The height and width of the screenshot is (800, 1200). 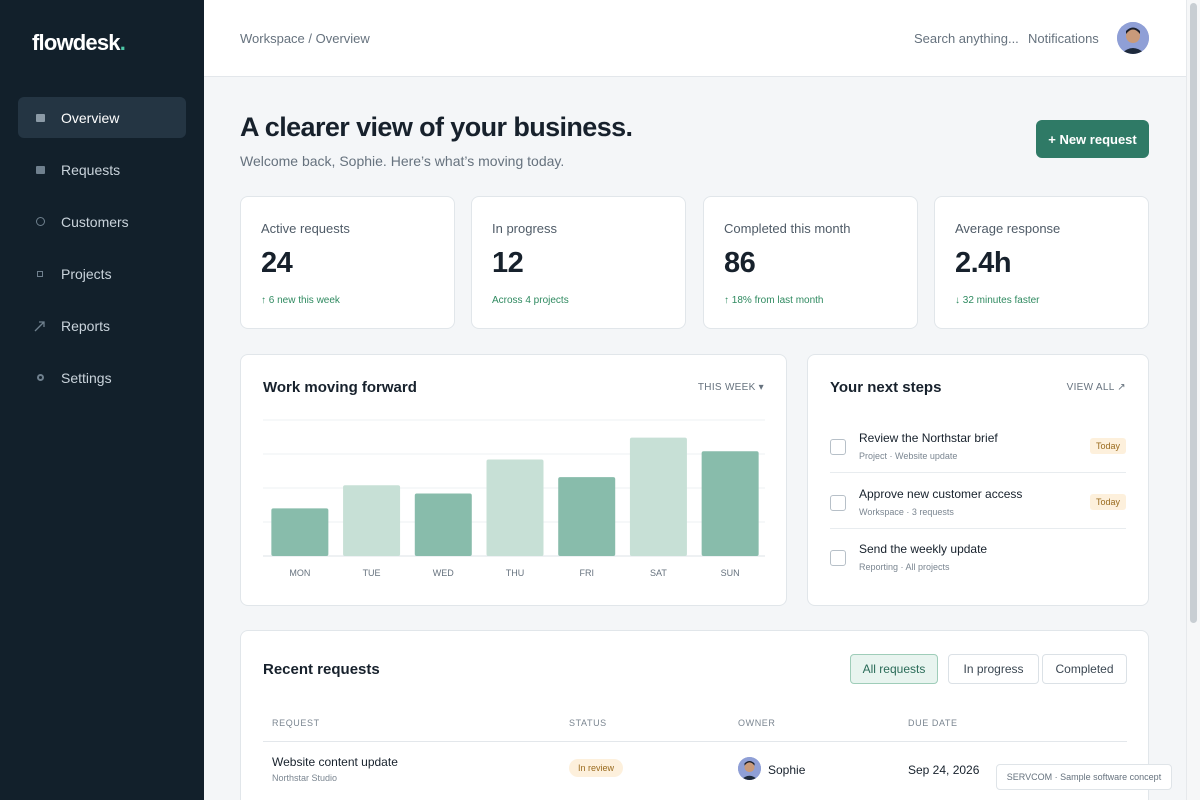 What do you see at coordinates (86, 273) in the screenshot?
I see `sidebar-item-label: Projects` at bounding box center [86, 273].